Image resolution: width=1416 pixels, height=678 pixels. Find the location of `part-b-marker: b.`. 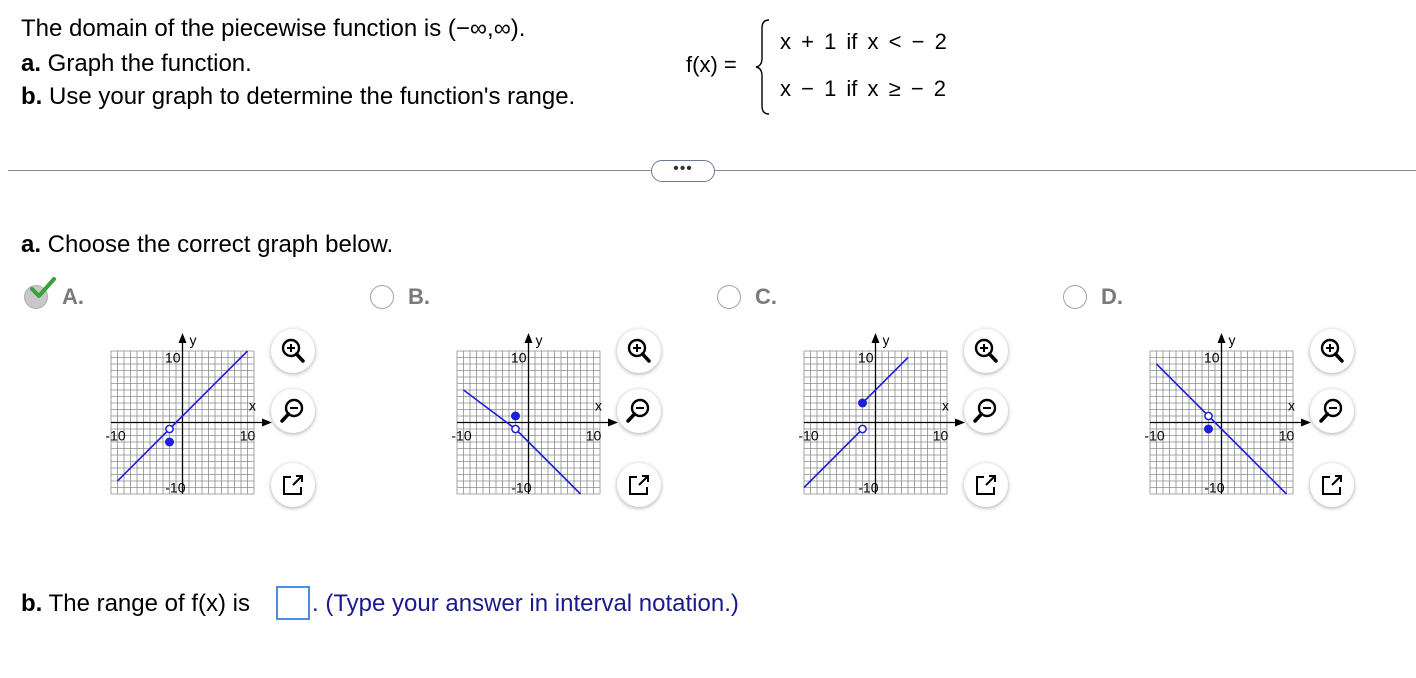

part-b-marker: b. is located at coordinates (32, 96).